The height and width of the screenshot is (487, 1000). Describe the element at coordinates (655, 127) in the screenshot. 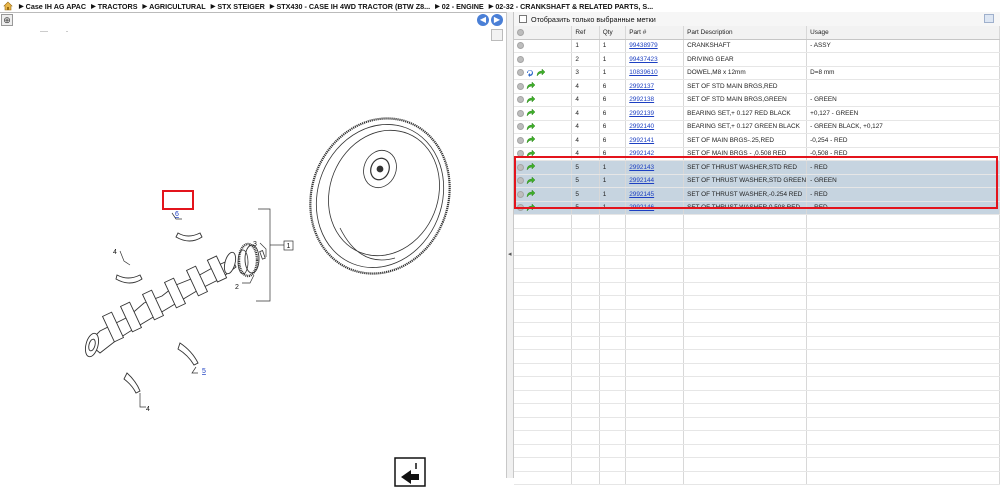

I see `cell-part-number: 2992140` at that location.